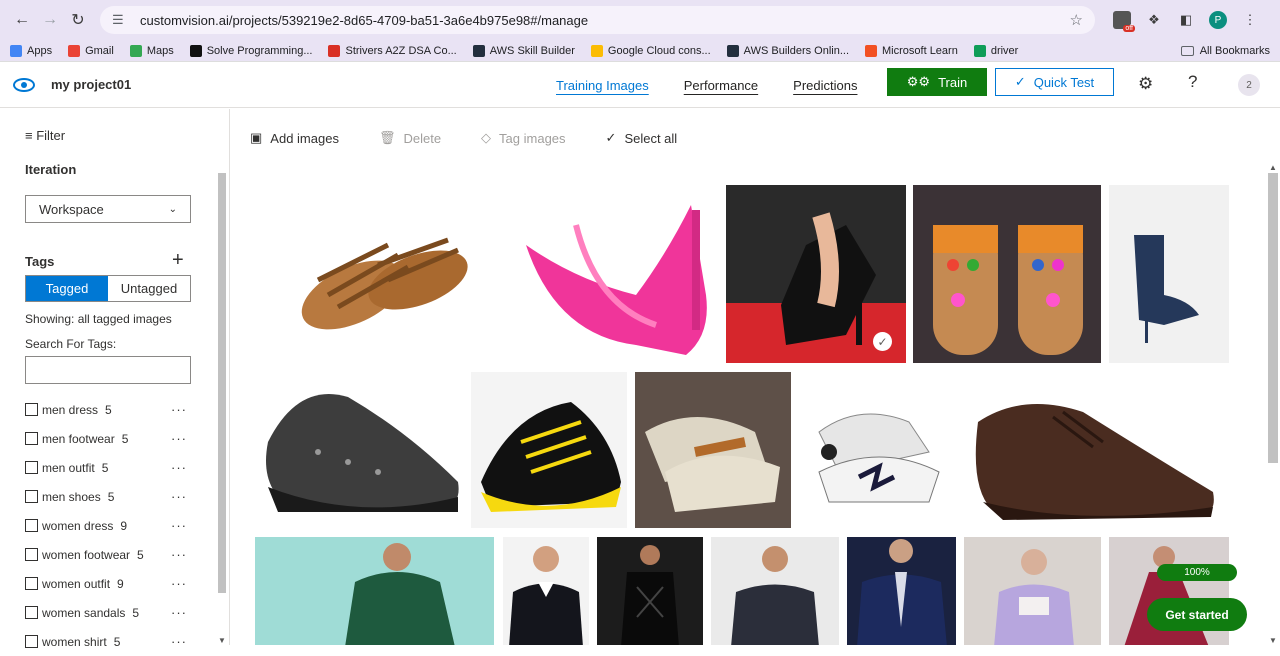  I want to click on delete-button: 🗑 Delete, so click(410, 138).